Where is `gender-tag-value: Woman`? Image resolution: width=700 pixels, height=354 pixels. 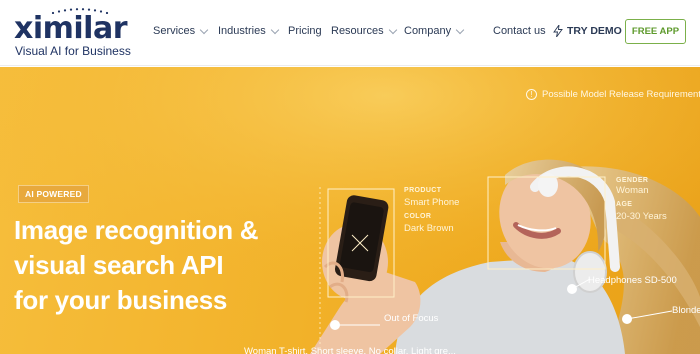 gender-tag-value: Woman is located at coordinates (632, 190).